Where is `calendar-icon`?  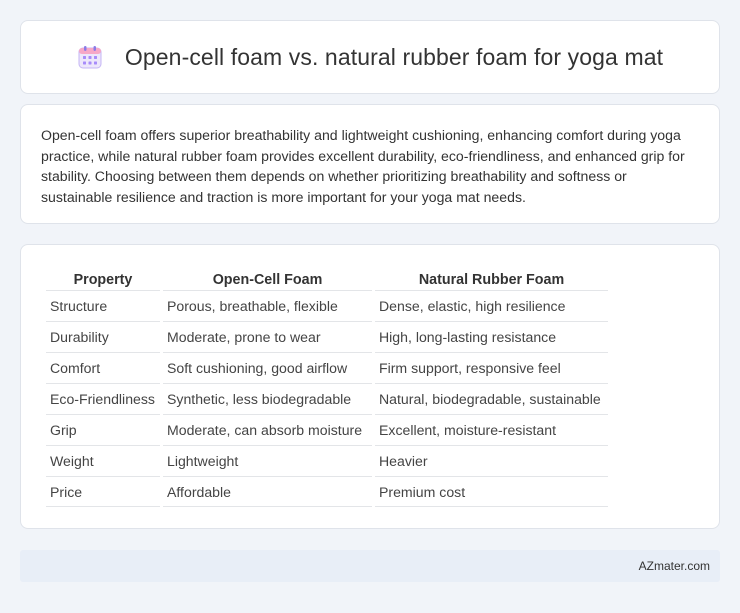 calendar-icon is located at coordinates (90, 57).